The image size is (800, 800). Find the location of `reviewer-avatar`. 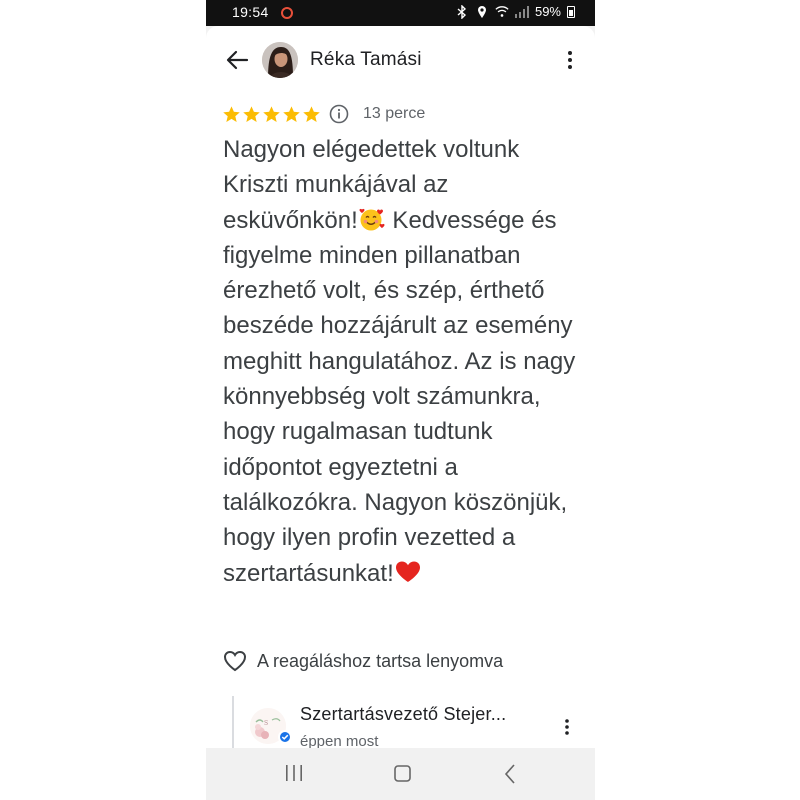

reviewer-avatar is located at coordinates (280, 60).